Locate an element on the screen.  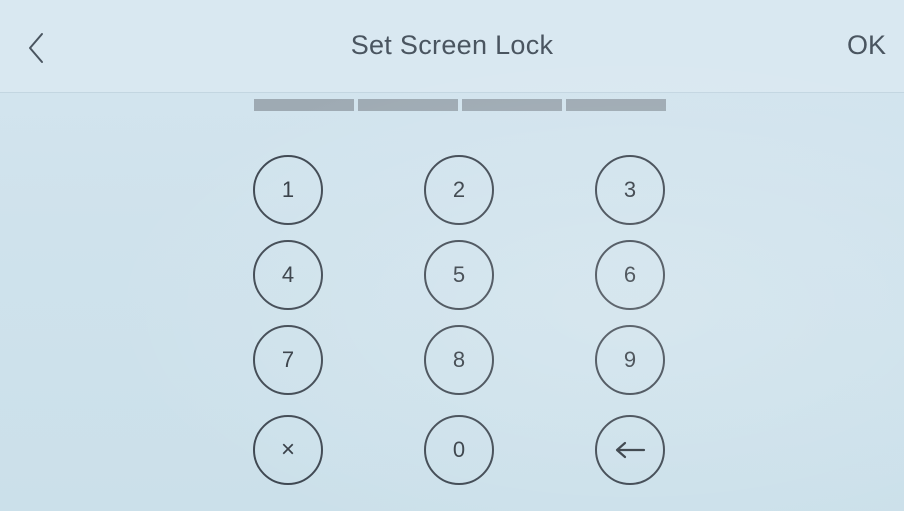
key-label: 2 is located at coordinates (459, 189).